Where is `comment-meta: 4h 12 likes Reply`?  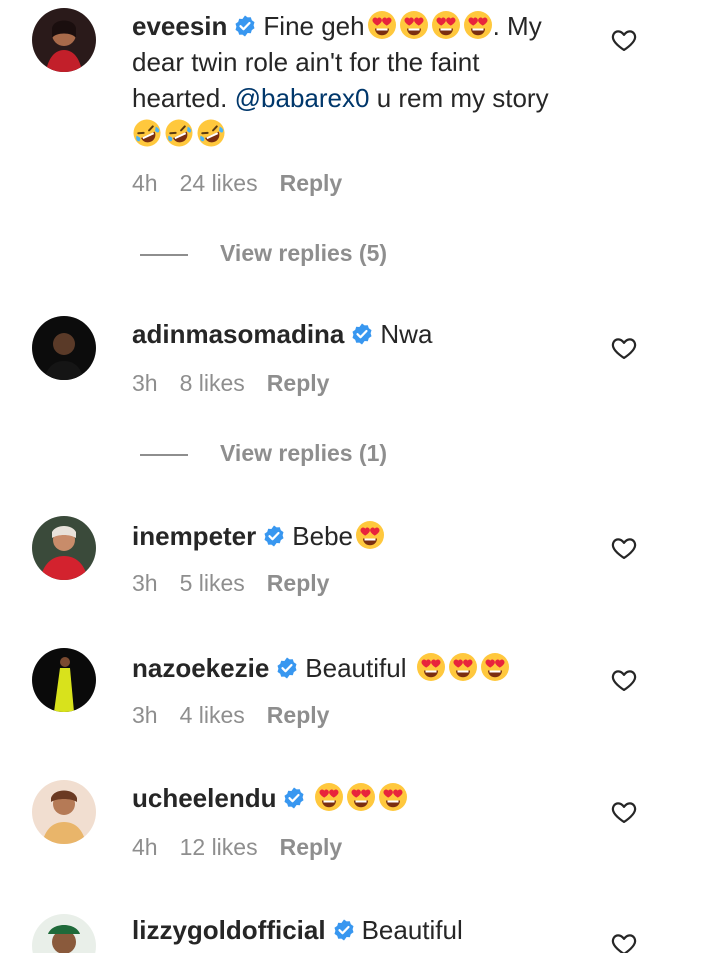 comment-meta: 4h 12 likes Reply is located at coordinates (248, 847).